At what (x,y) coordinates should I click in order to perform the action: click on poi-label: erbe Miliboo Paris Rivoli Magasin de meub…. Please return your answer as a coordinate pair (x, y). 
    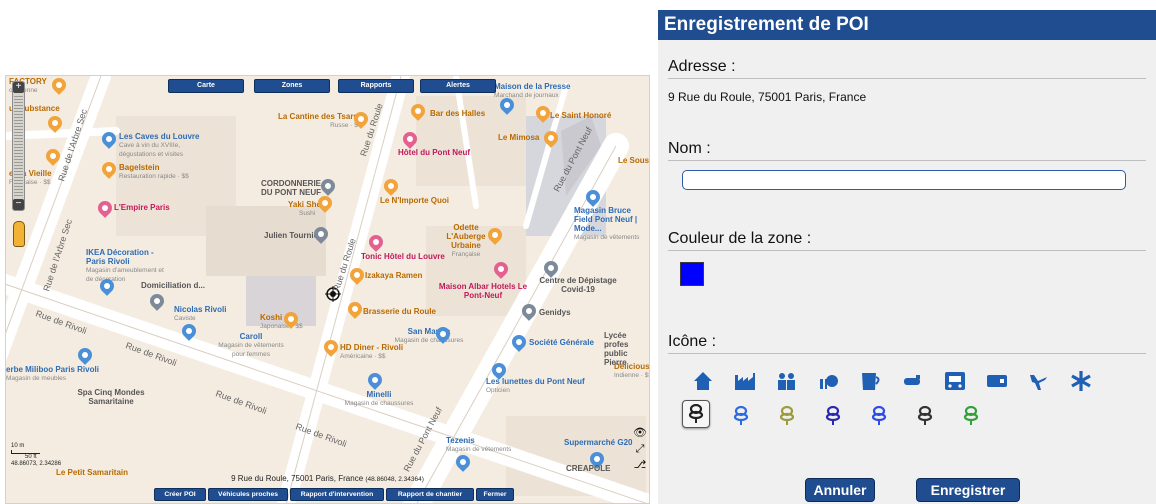
    Looking at the image, I should click on (52, 374).